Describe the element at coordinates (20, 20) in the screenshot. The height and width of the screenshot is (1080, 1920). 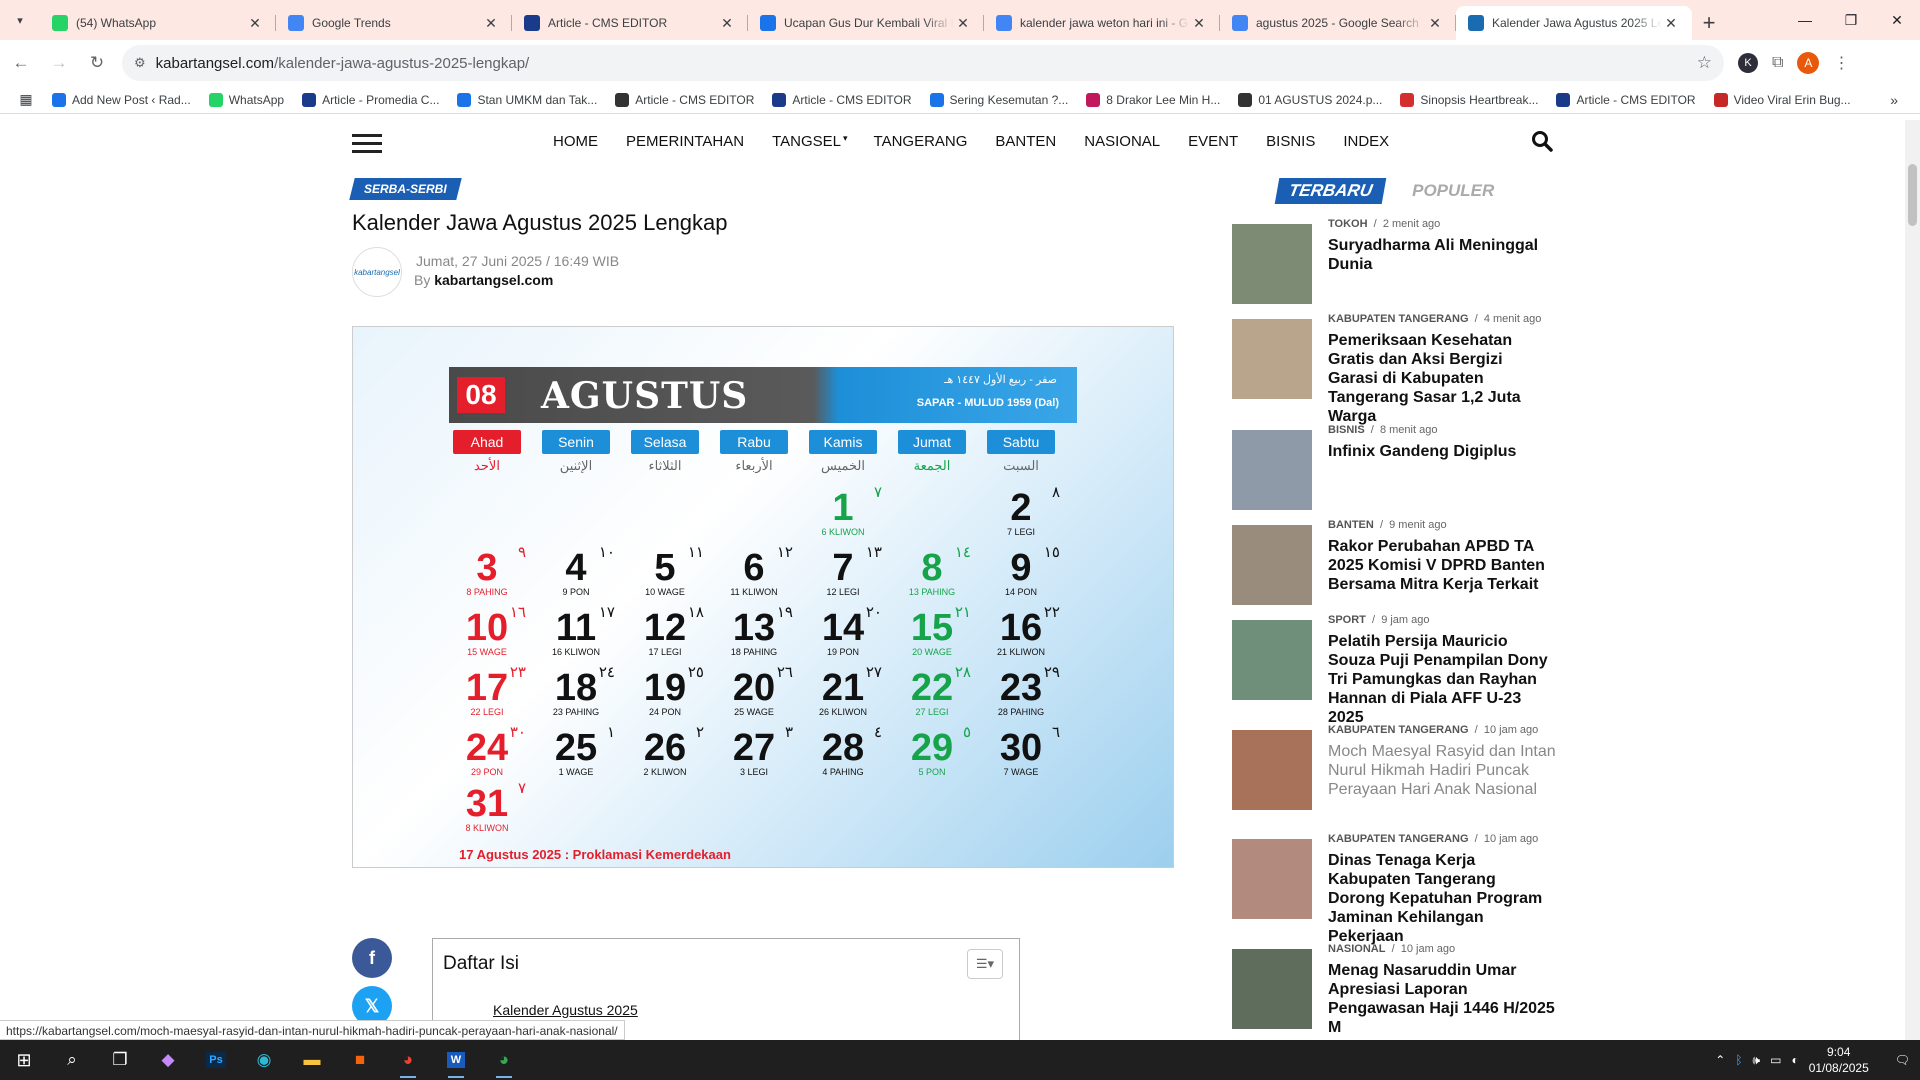
I see `tab-search-icon: ▾` at that location.